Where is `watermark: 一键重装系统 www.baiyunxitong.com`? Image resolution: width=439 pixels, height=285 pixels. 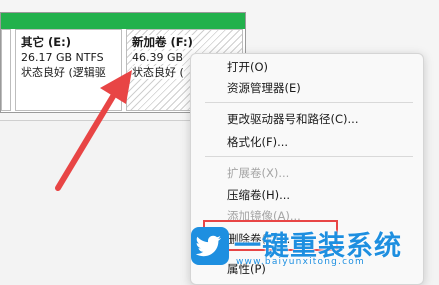 watermark: 一键重装系统 www.baiyunxitong.com is located at coordinates (313, 247).